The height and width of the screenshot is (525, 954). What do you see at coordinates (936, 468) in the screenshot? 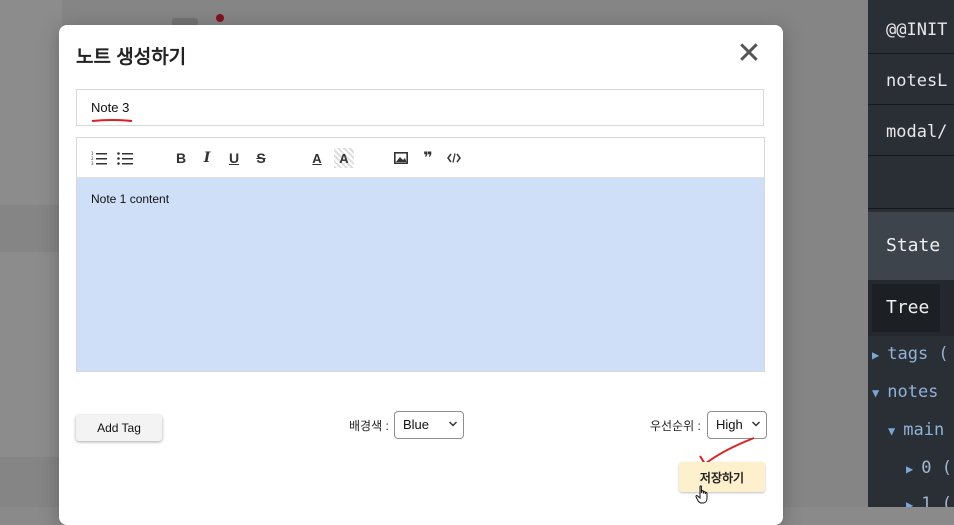
I see `tree-node-label: 0 (` at bounding box center [936, 468].